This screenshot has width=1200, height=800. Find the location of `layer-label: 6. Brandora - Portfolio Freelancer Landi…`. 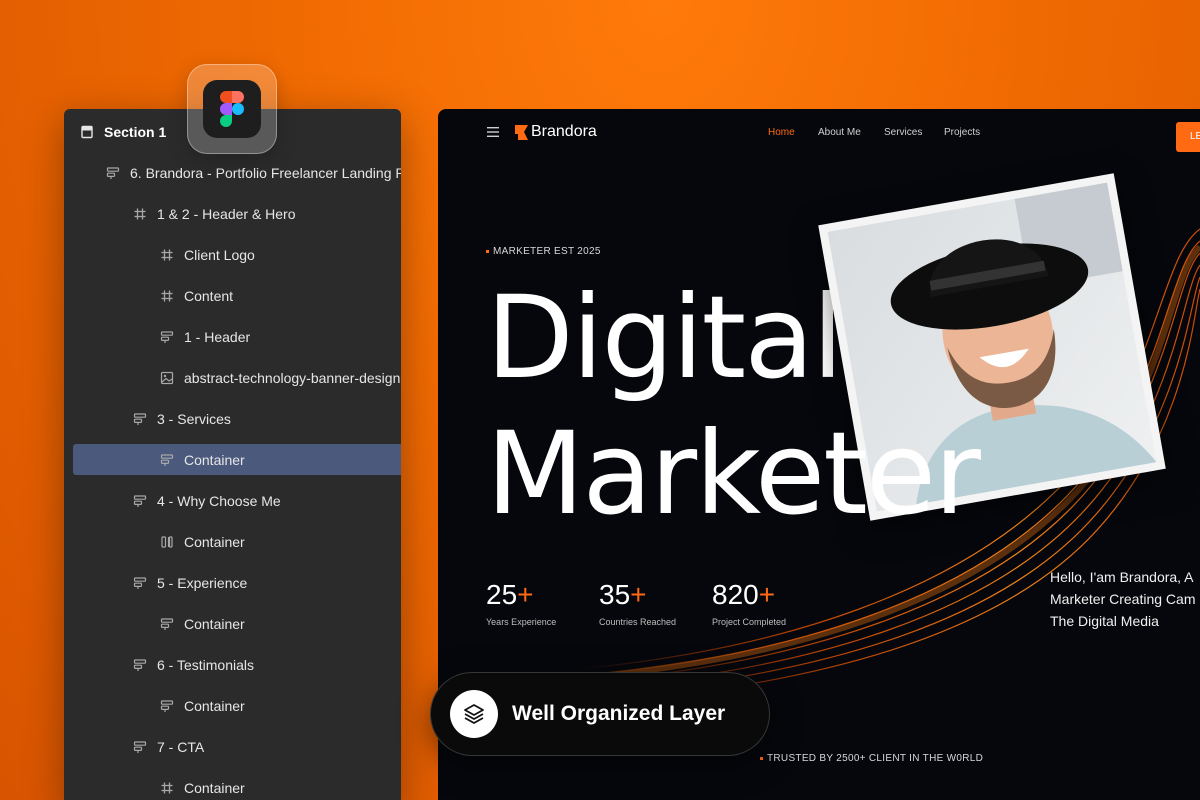

layer-label: 6. Brandora - Portfolio Freelancer Landi… is located at coordinates (265, 172).